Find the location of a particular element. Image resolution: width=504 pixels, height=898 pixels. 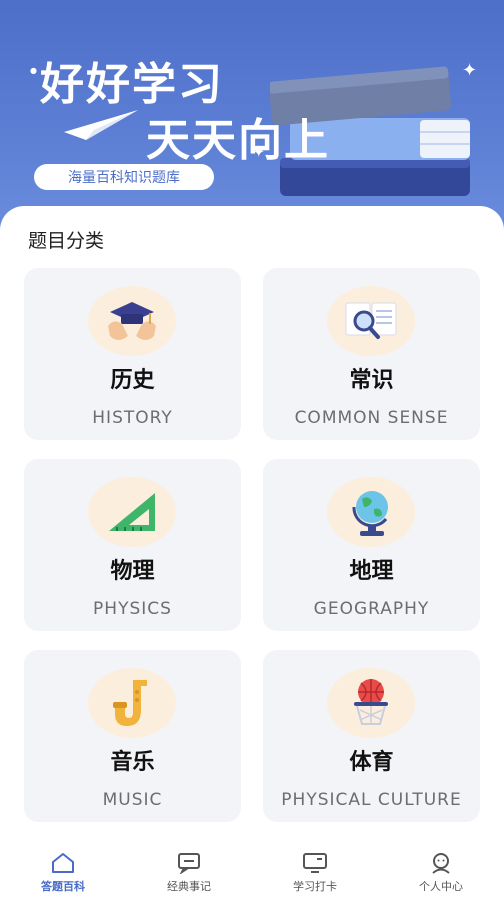

graduation-cap-hands-icon is located at coordinates (132, 321).